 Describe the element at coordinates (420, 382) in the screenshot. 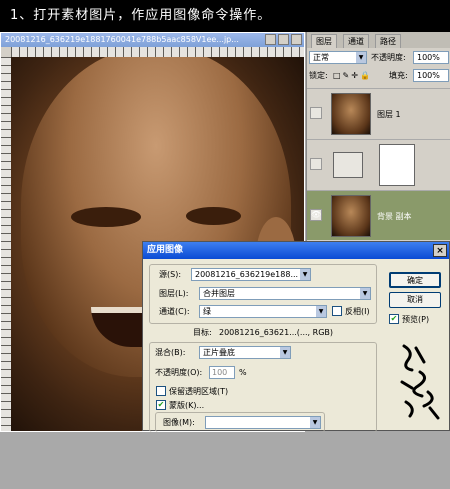

I see `calligraphy-signature` at that location.